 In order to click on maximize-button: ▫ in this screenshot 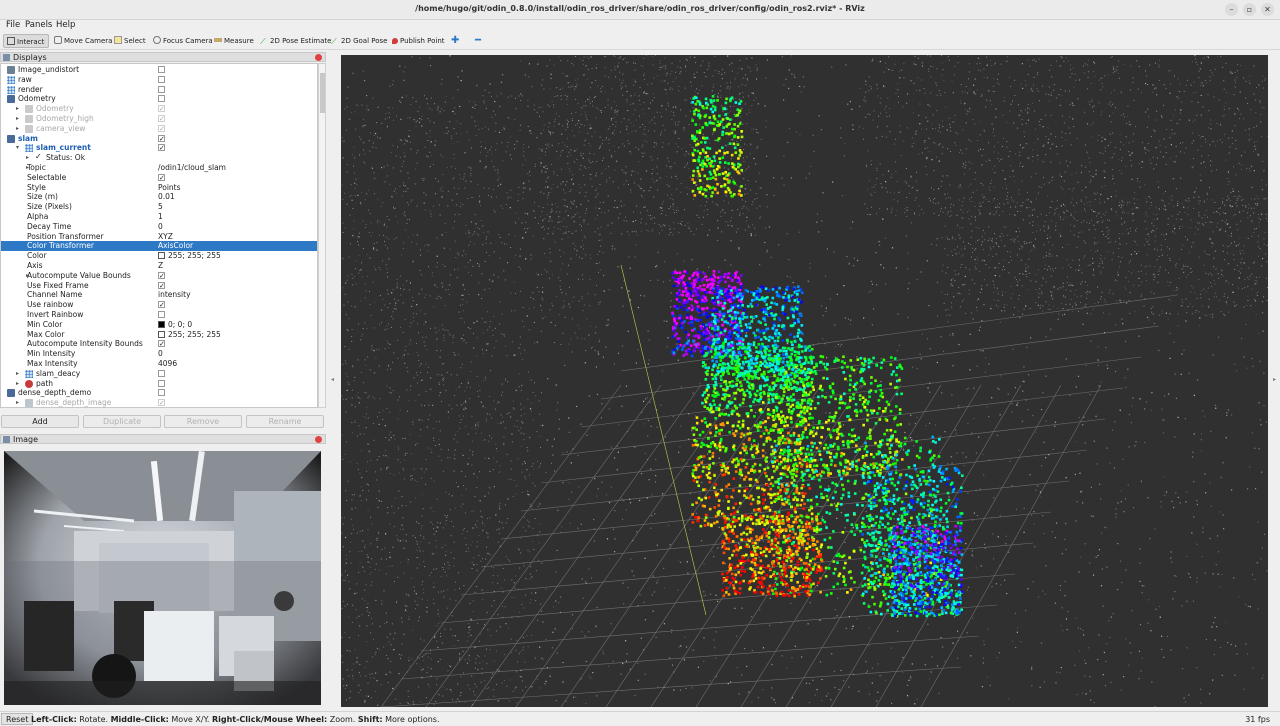, I will do `click(1249, 9)`.